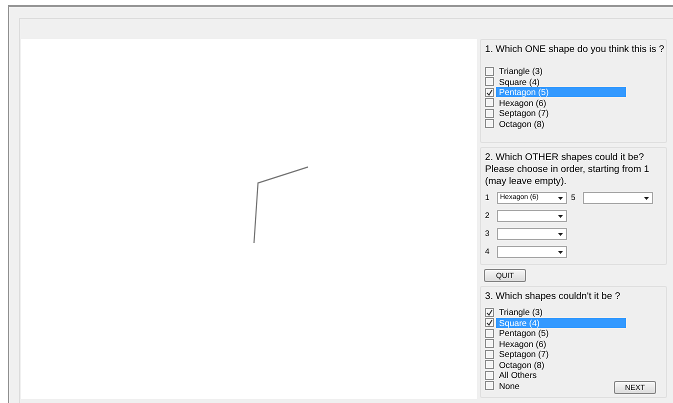 Image resolution: width=673 pixels, height=403 pixels. What do you see at coordinates (487, 216) in the screenshot?
I see `dropdown-number: 2` at bounding box center [487, 216].